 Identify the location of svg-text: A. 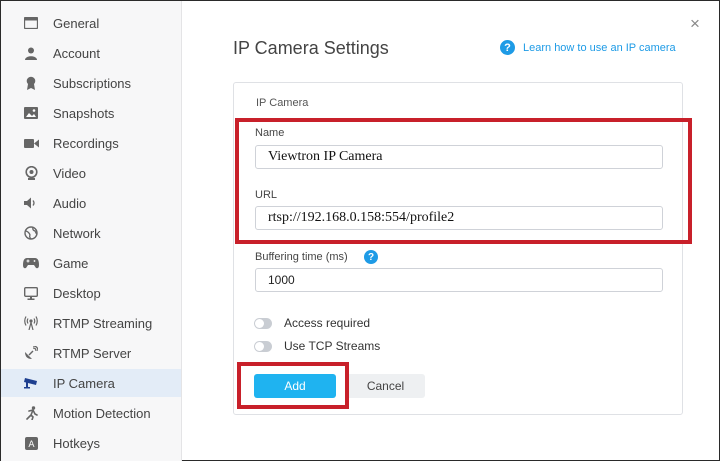
(31, 445).